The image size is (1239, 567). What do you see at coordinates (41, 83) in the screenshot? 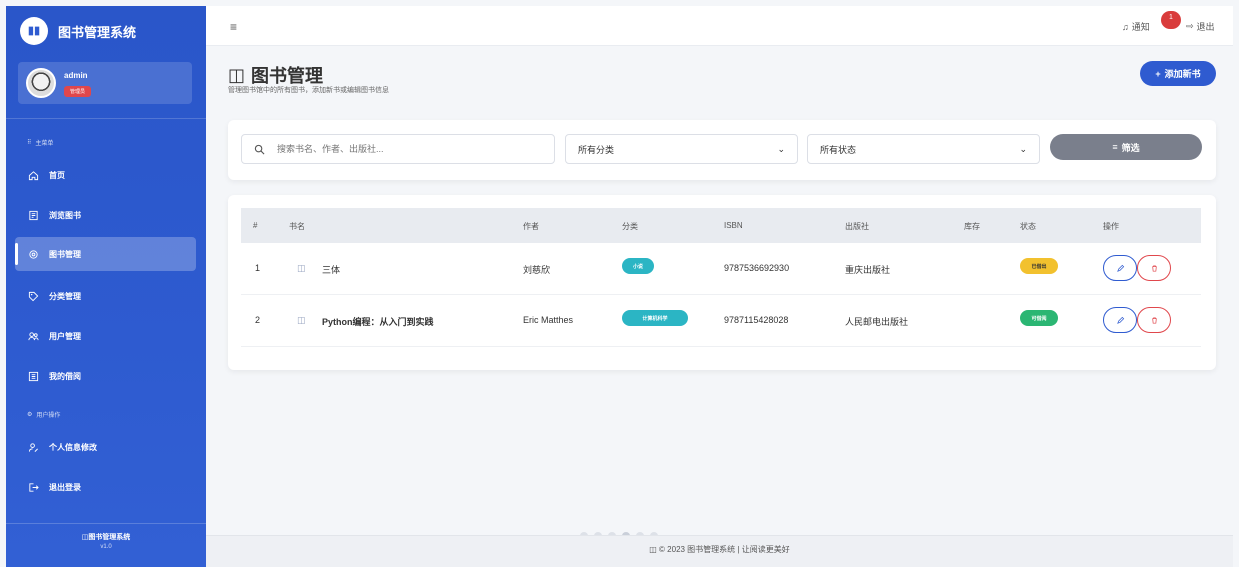
I see `avatar` at bounding box center [41, 83].